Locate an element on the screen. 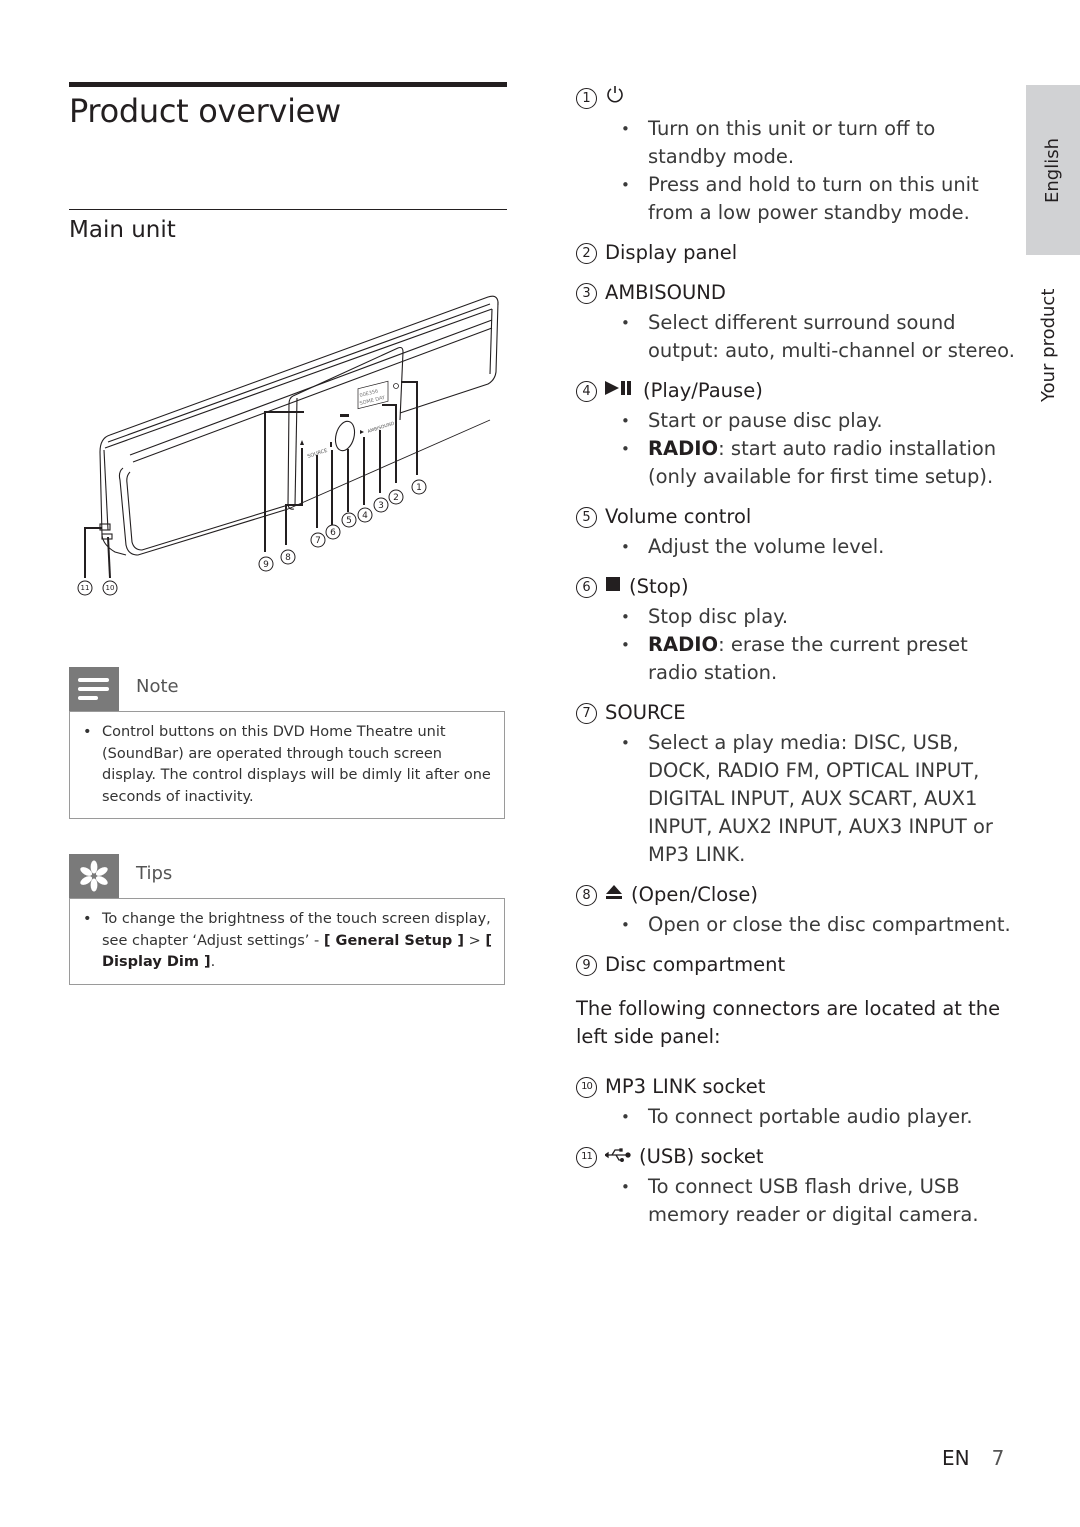 Image resolution: width=1080 pixels, height=1527 pixels. callout-5: 5 is located at coordinates (349, 520).